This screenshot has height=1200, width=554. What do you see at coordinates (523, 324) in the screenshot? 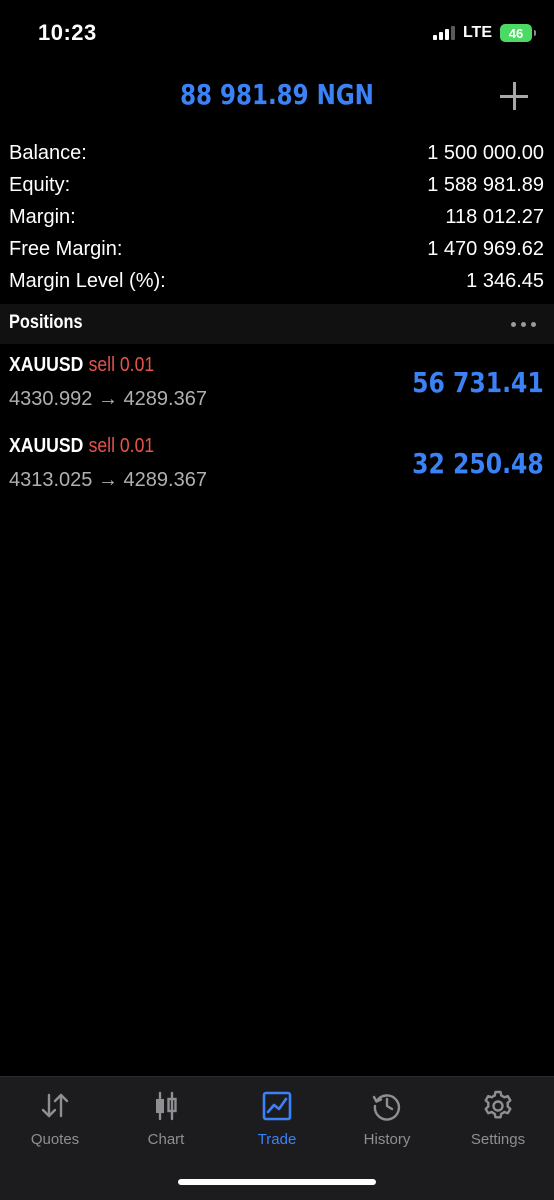
I see `more-icon` at bounding box center [523, 324].